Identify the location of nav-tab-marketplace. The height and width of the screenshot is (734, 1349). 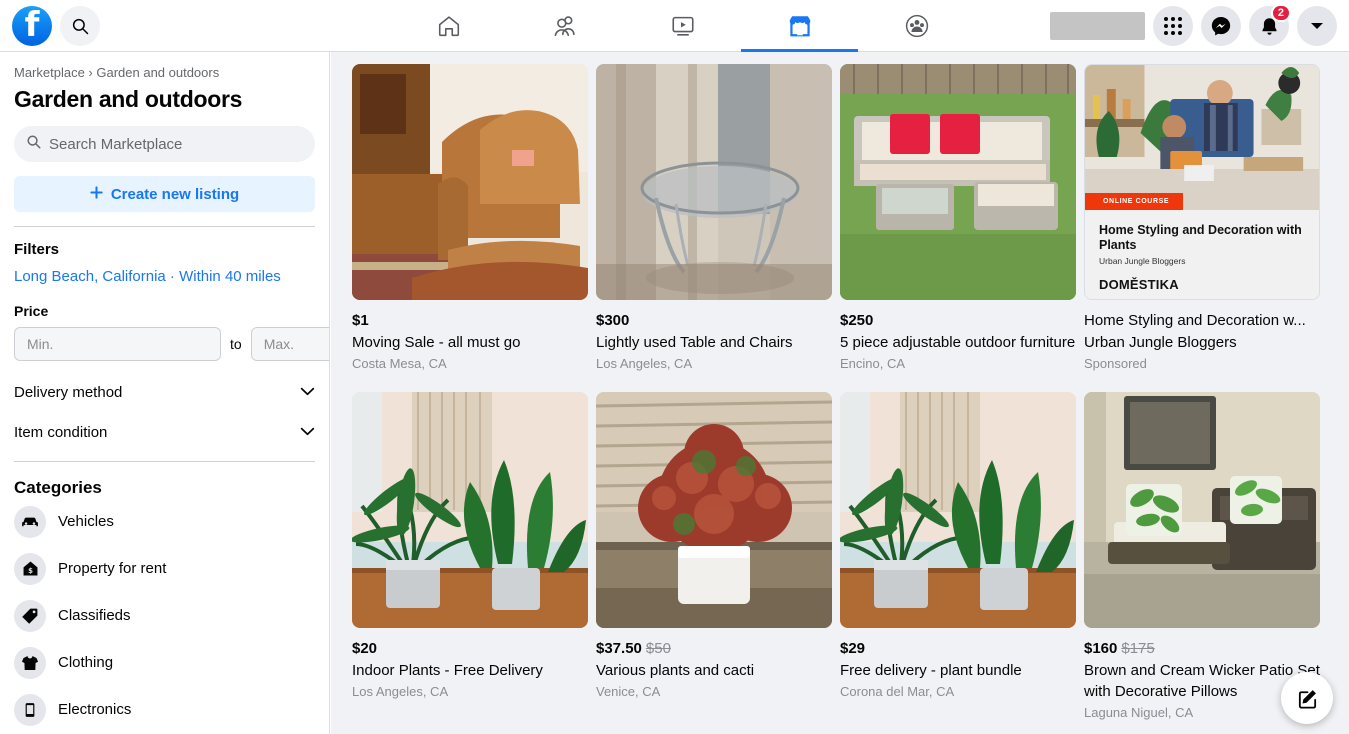
(799, 26).